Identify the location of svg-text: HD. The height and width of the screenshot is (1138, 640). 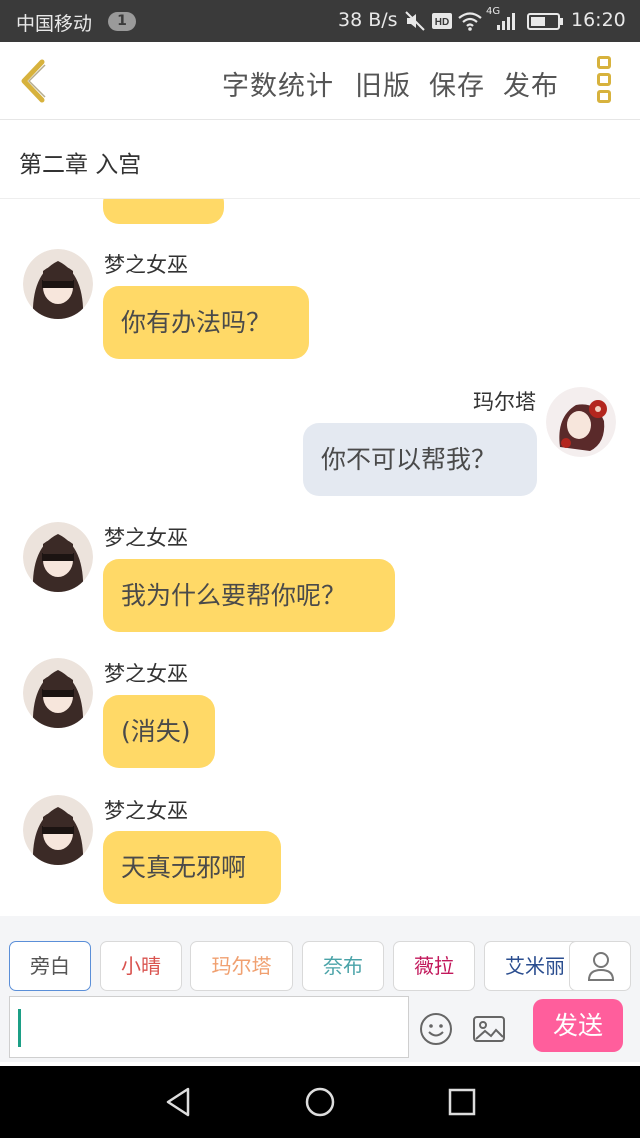
(442, 22).